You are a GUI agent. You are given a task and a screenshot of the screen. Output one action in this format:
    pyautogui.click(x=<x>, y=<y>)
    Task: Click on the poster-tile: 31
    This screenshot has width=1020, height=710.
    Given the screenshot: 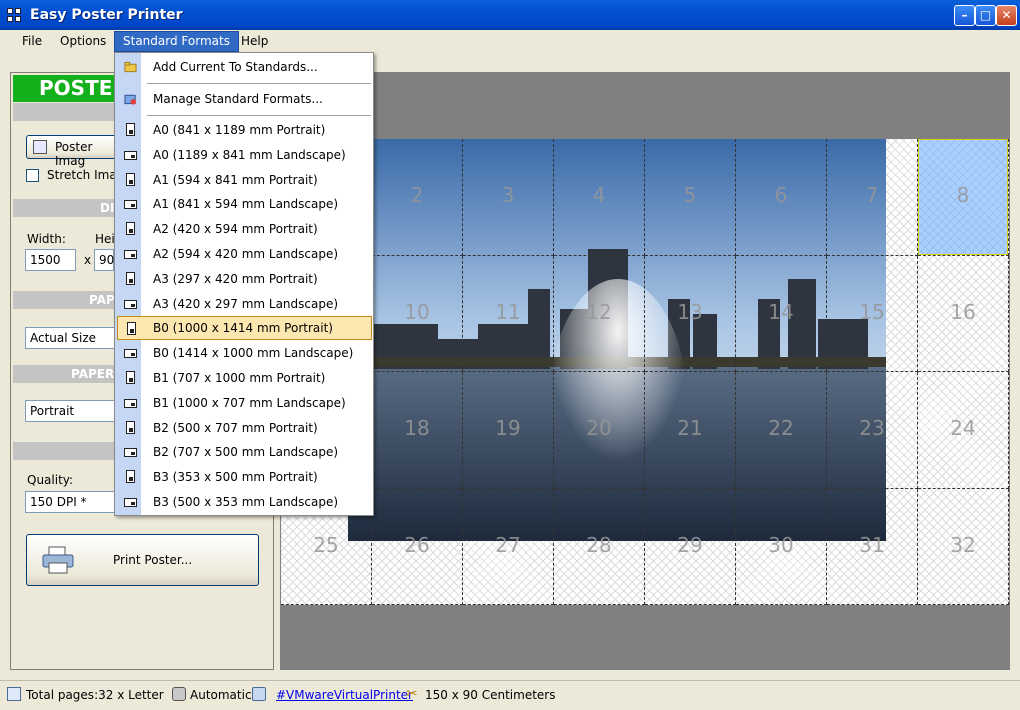 What is the action you would take?
    pyautogui.click(x=872, y=546)
    